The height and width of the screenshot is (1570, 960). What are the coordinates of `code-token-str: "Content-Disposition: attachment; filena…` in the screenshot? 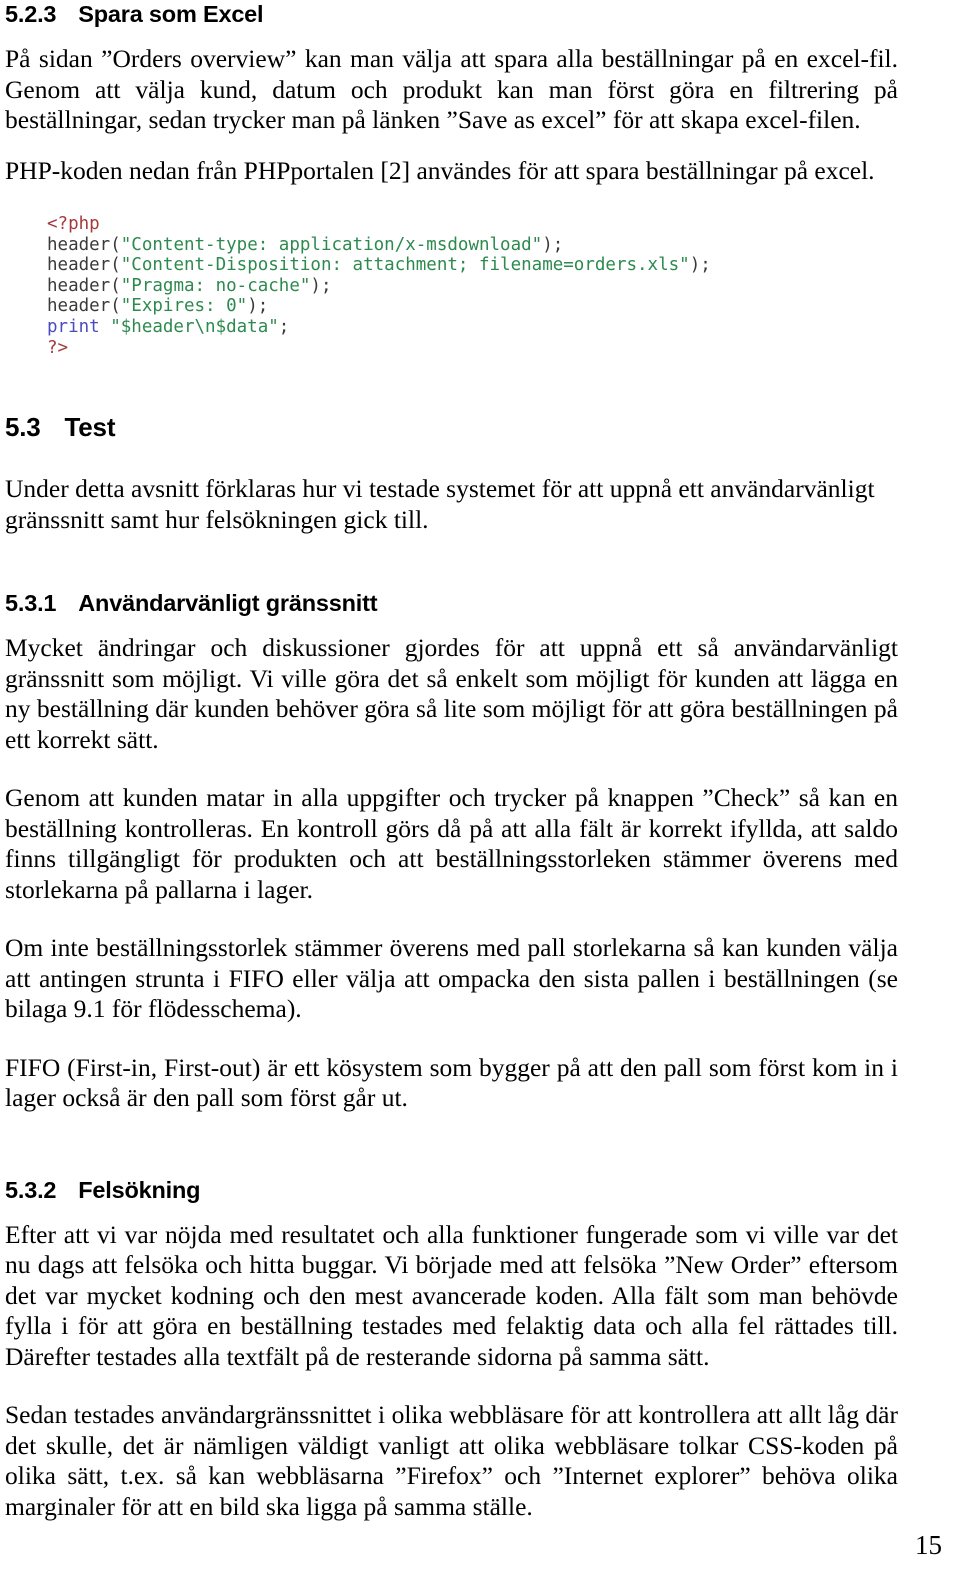 It's located at (405, 265).